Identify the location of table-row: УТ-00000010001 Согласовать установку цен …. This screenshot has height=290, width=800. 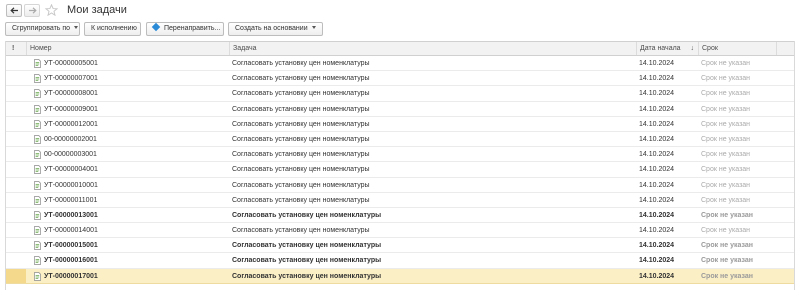
(400, 185).